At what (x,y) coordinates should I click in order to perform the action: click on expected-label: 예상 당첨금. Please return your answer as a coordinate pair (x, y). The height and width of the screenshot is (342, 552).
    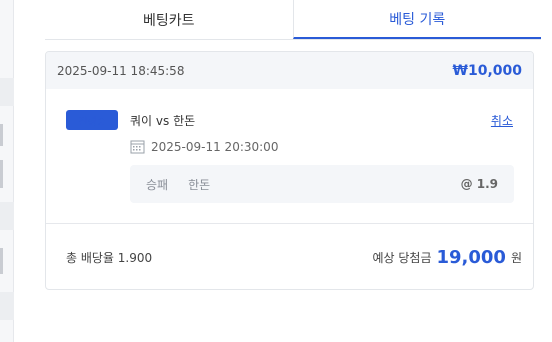
    Looking at the image, I should click on (402, 257).